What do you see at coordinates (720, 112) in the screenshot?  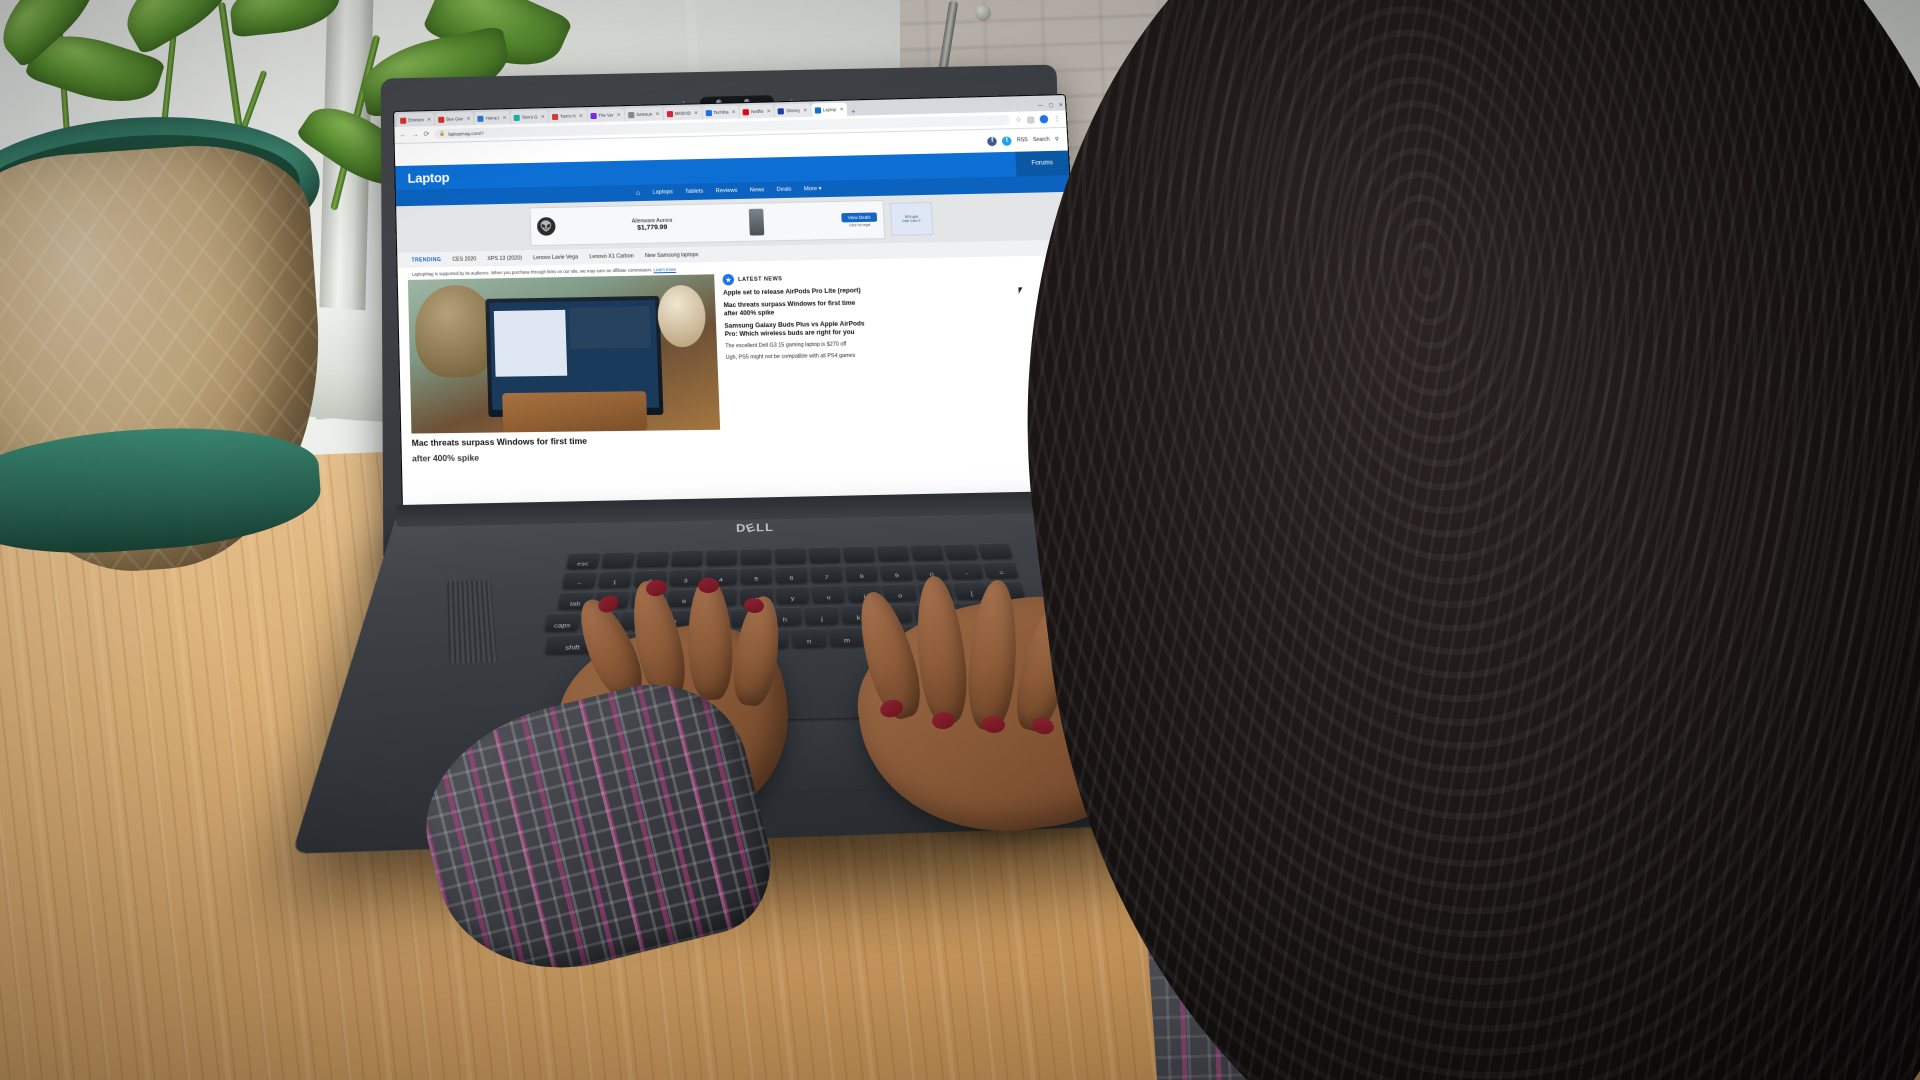 I see `browser-tab: TechRa ✕` at bounding box center [720, 112].